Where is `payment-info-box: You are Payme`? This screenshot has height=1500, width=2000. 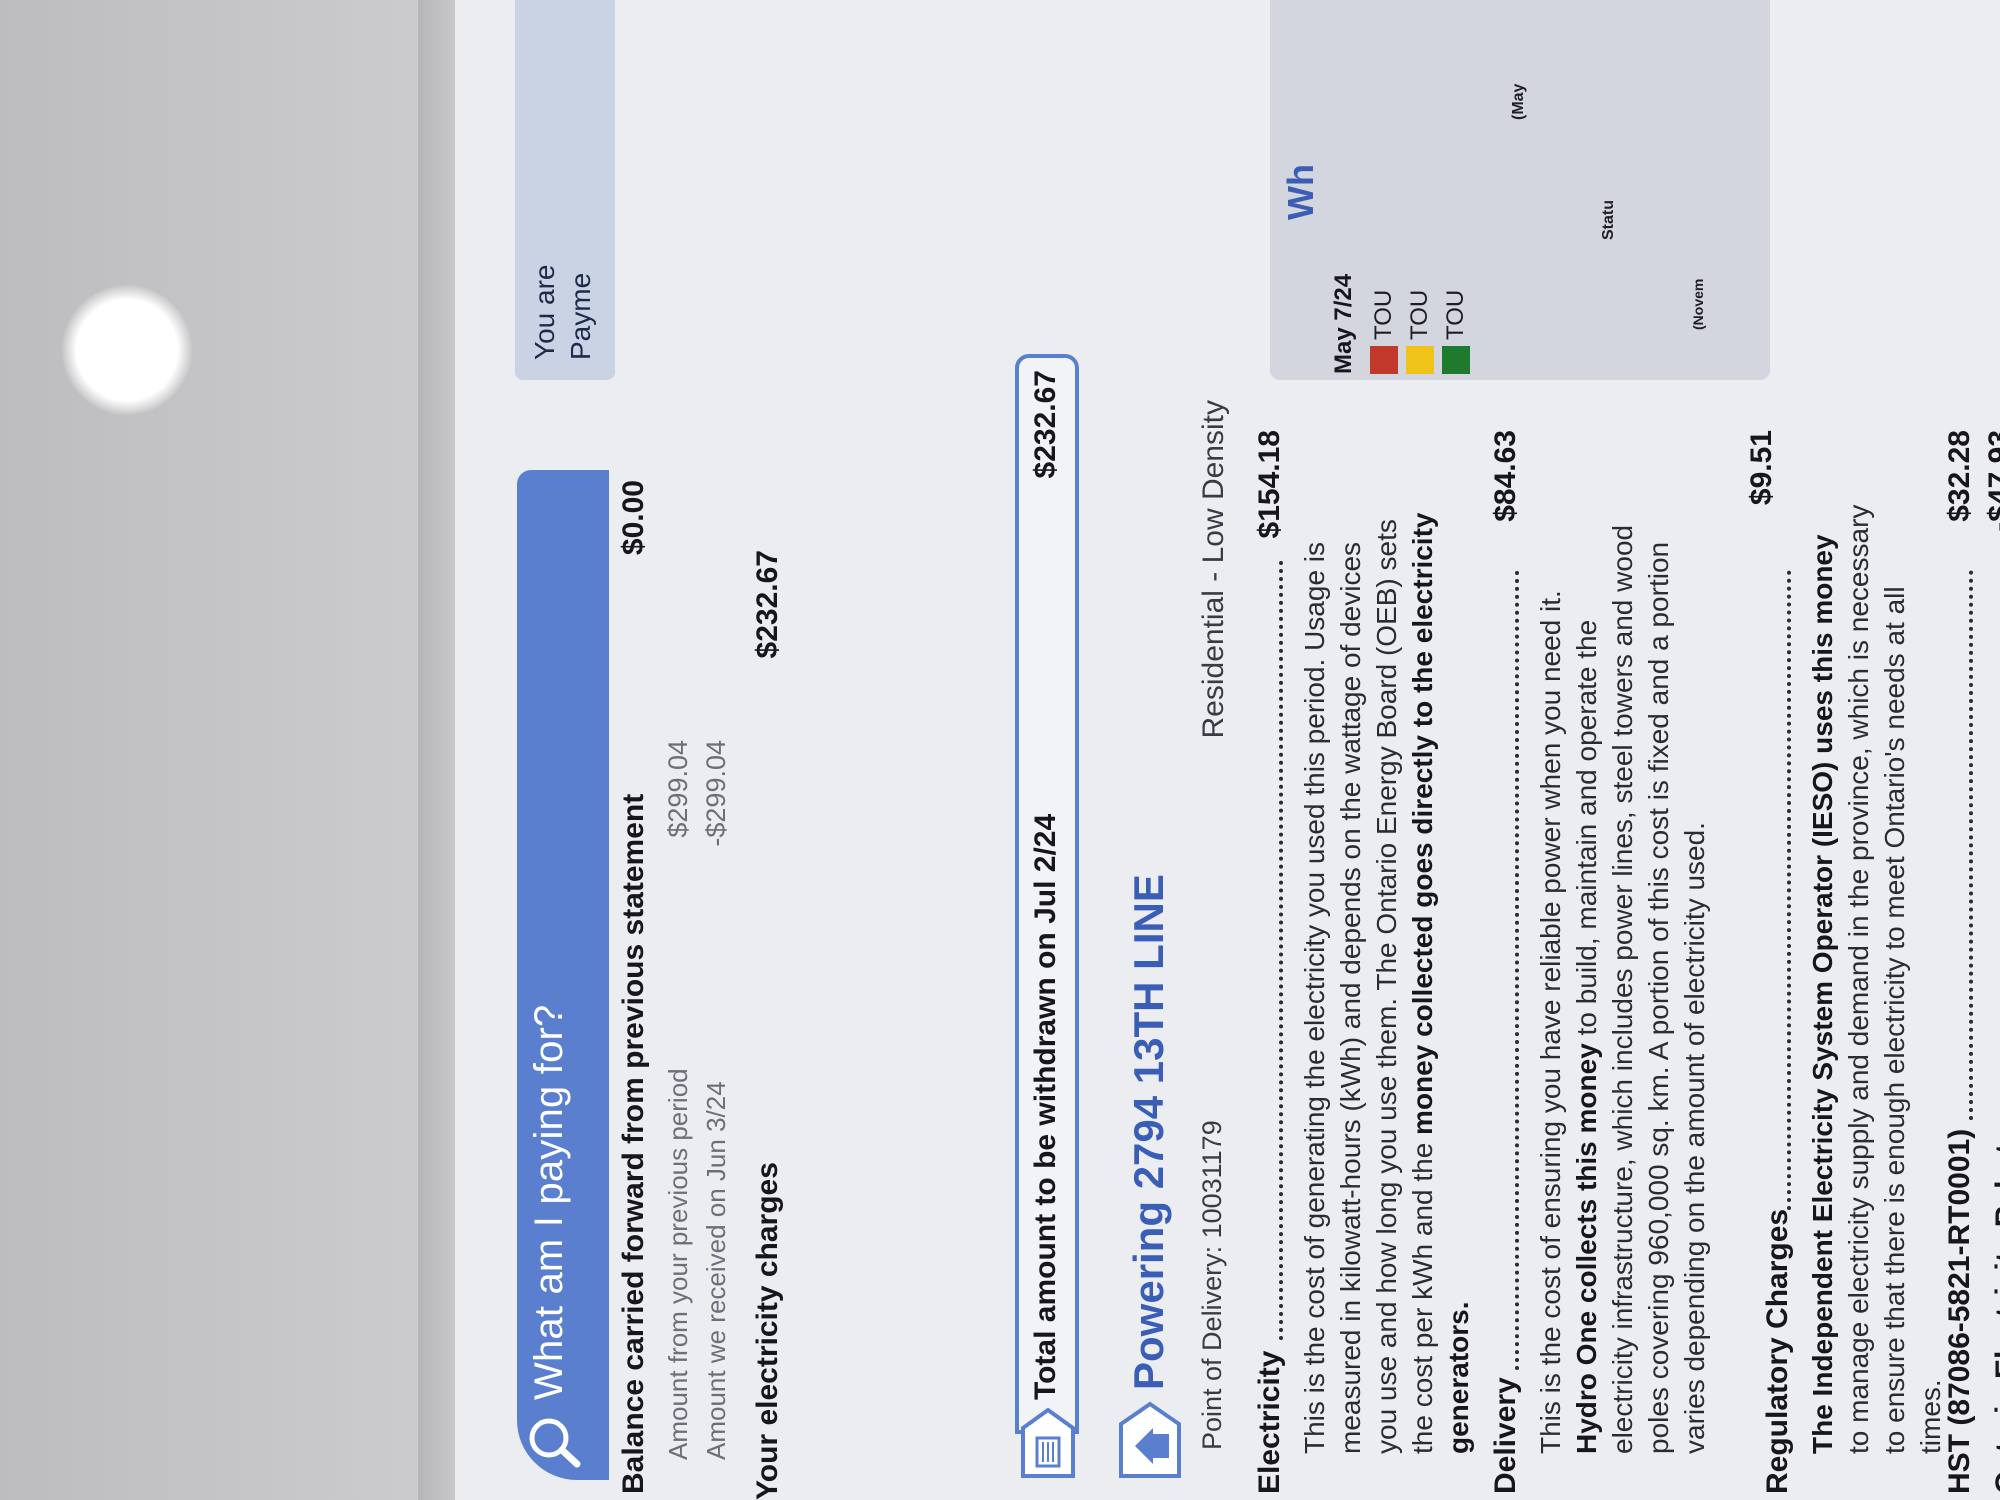 payment-info-box: You are Payme is located at coordinates (565, 190).